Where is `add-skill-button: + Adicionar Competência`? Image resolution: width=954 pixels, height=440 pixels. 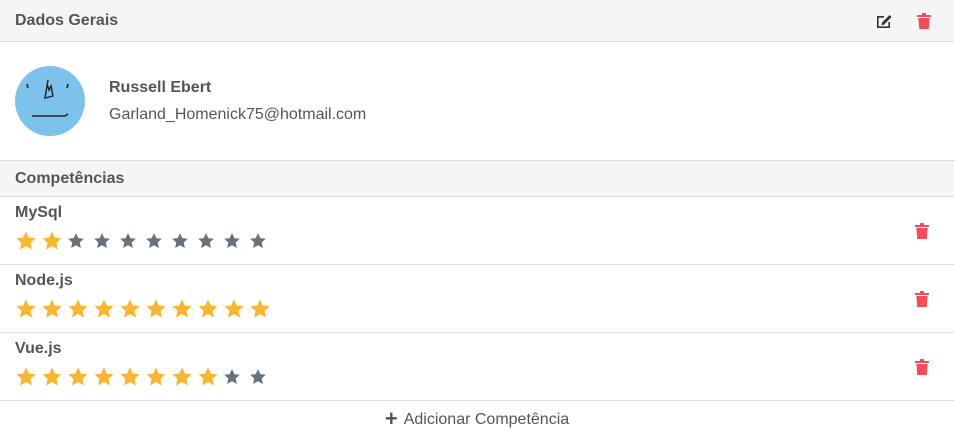
add-skill-button: + Adicionar Competência is located at coordinates (477, 418).